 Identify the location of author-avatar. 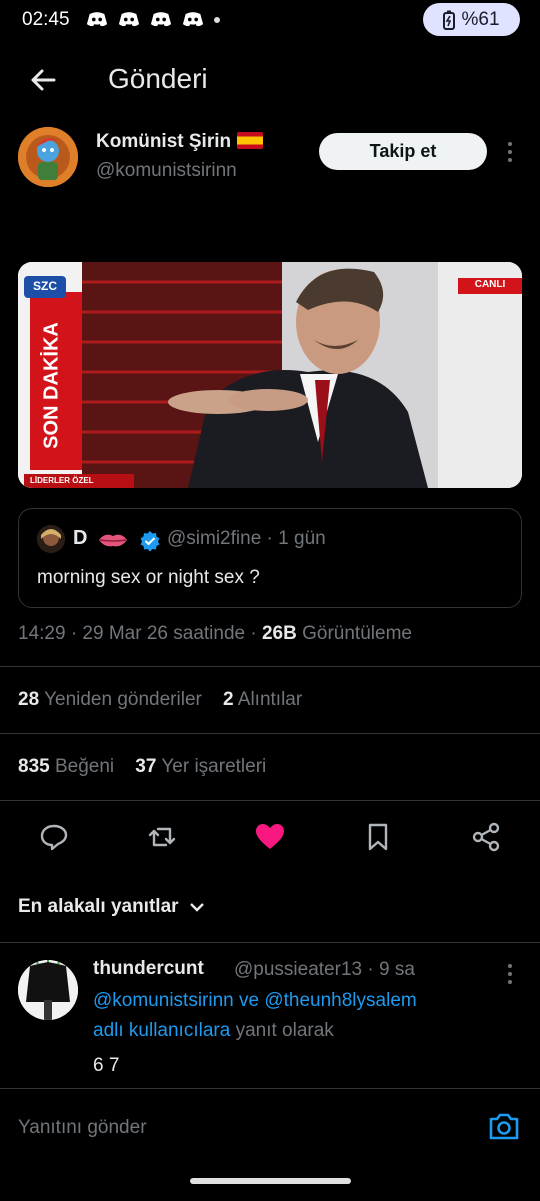
(48, 157).